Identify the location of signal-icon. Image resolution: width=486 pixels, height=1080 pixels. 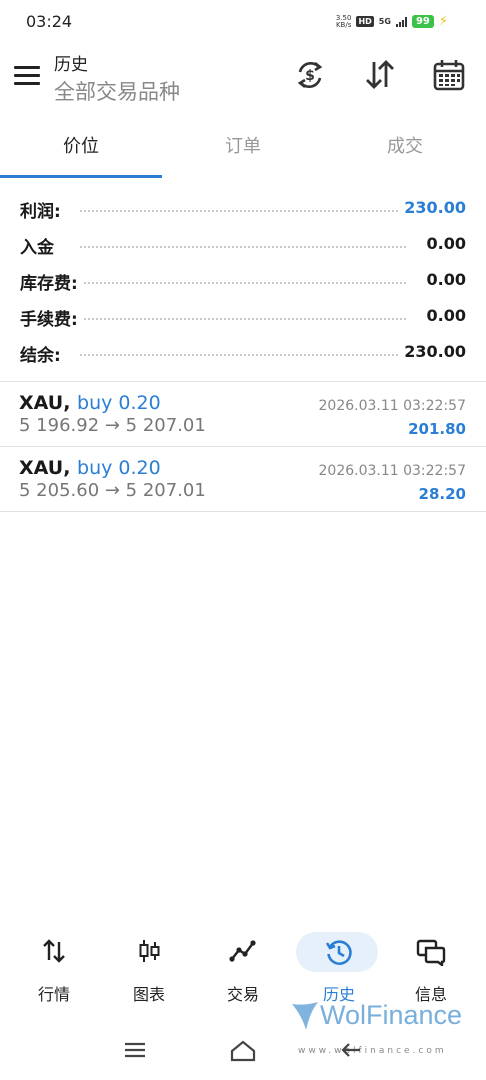
(401, 21).